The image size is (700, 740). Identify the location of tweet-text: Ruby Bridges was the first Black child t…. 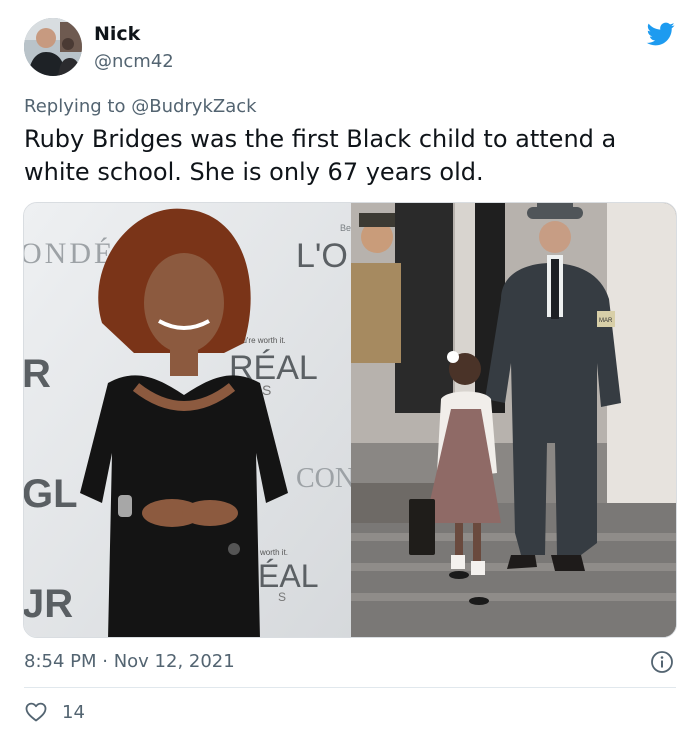
(320, 155).